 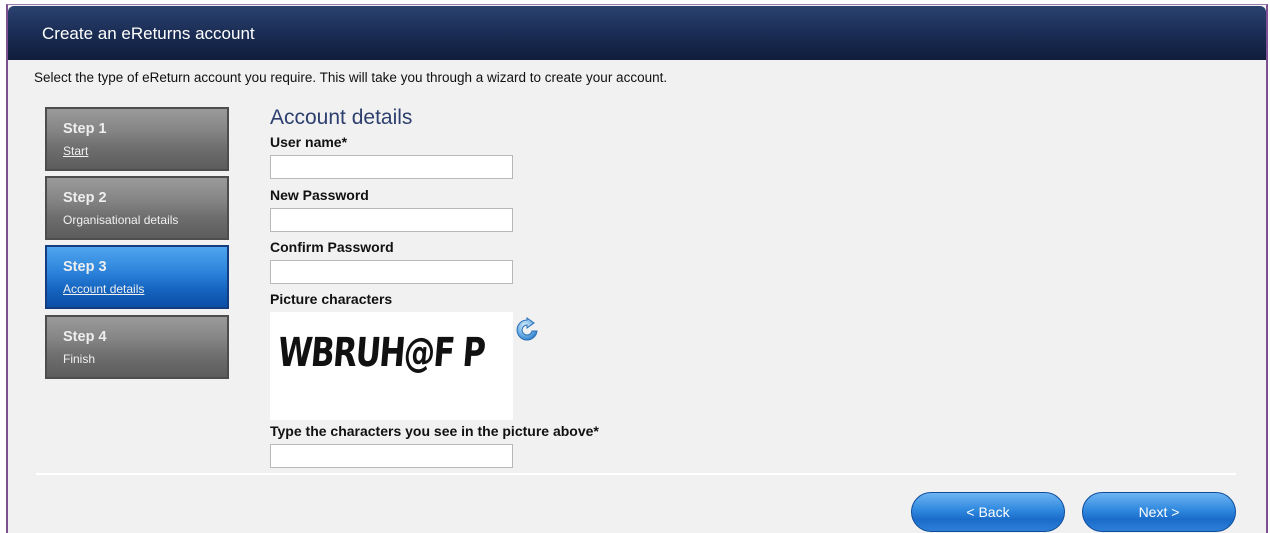 What do you see at coordinates (528, 330) in the screenshot?
I see `refresh-icon` at bounding box center [528, 330].